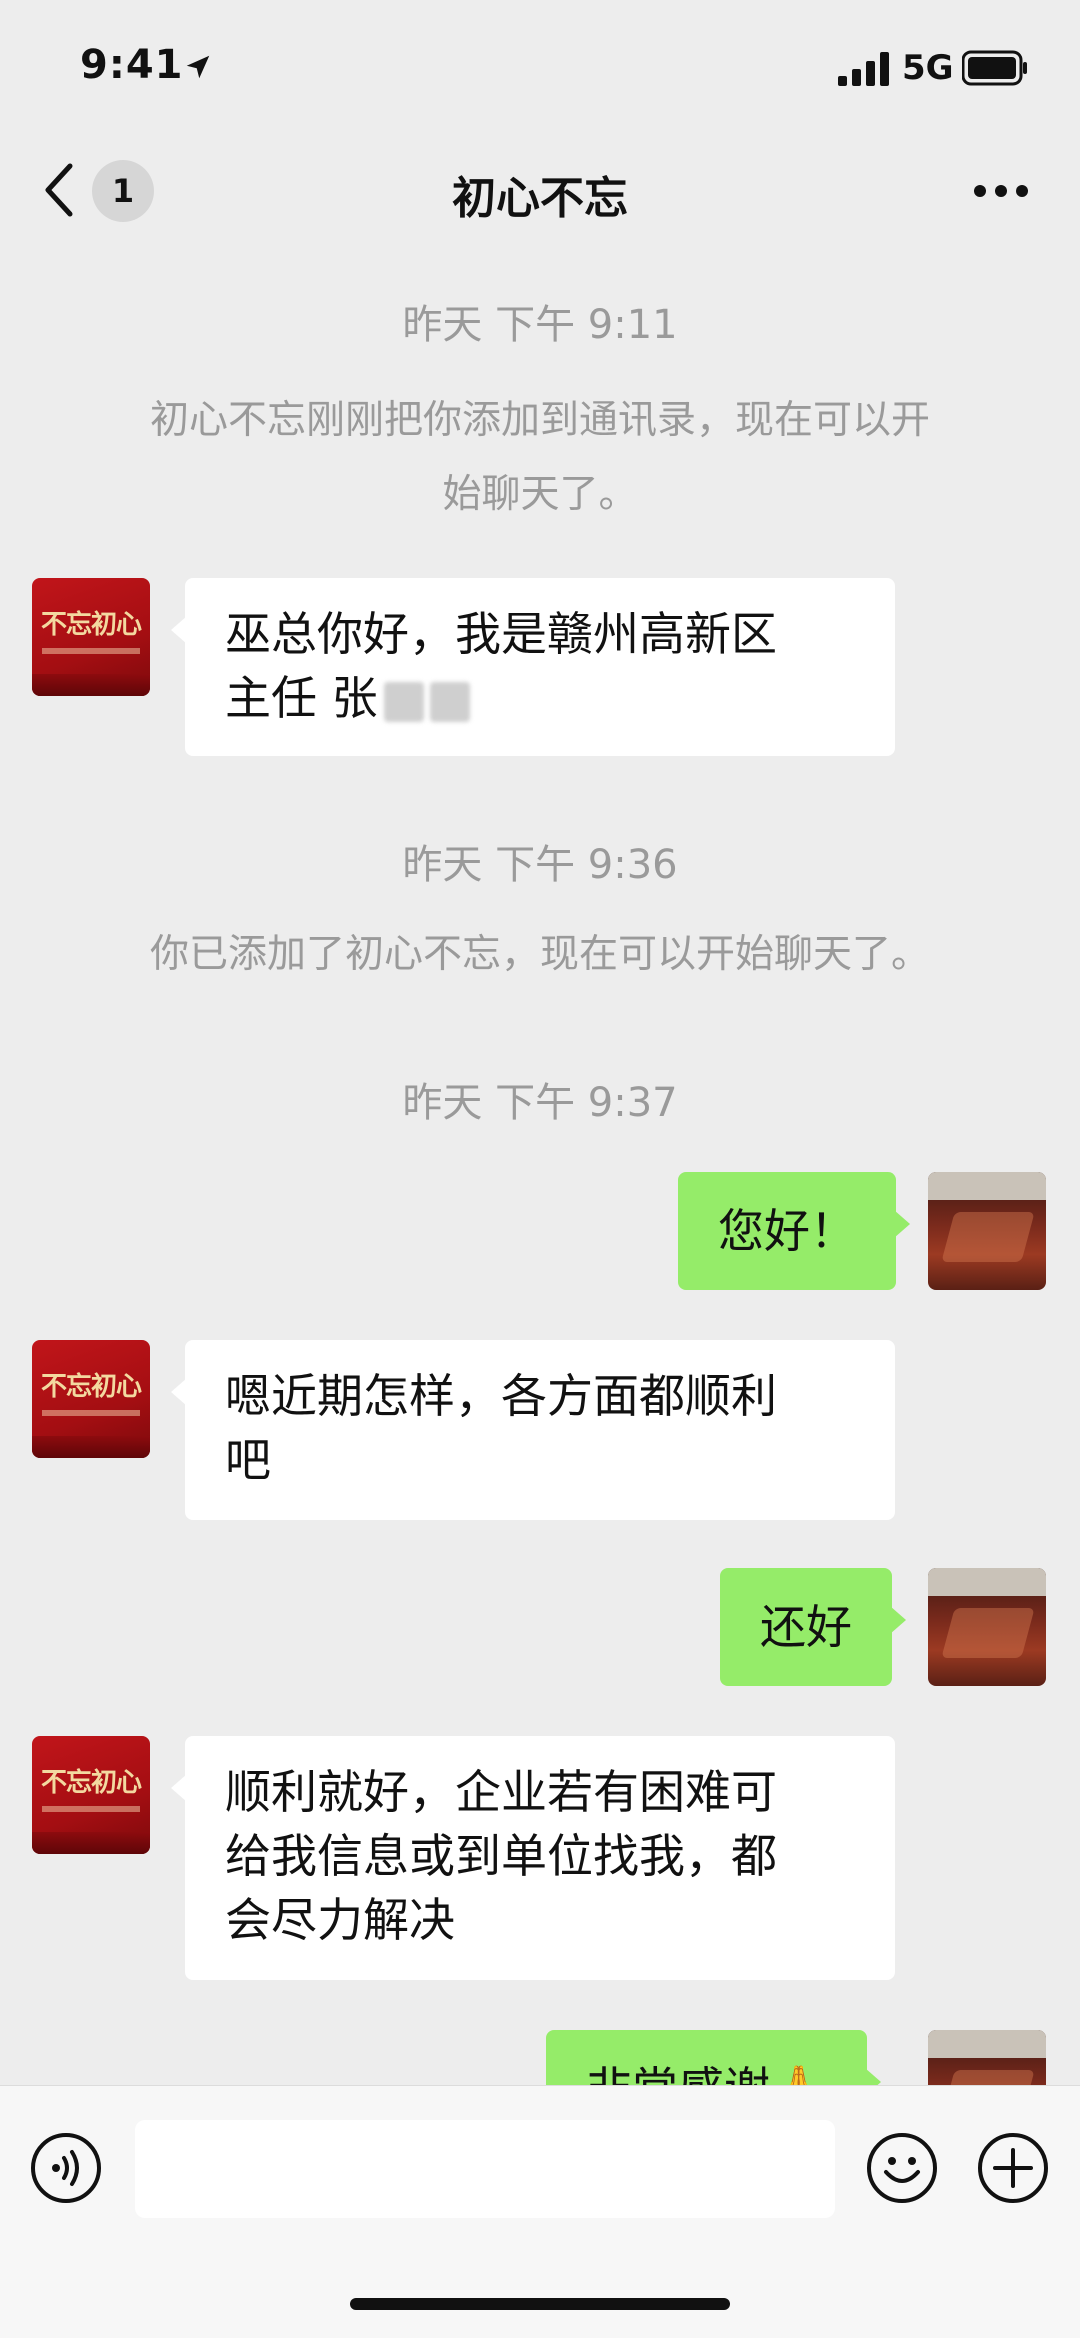 This screenshot has width=1080, height=2338. What do you see at coordinates (1013, 2168) in the screenshot?
I see `plus-icon` at bounding box center [1013, 2168].